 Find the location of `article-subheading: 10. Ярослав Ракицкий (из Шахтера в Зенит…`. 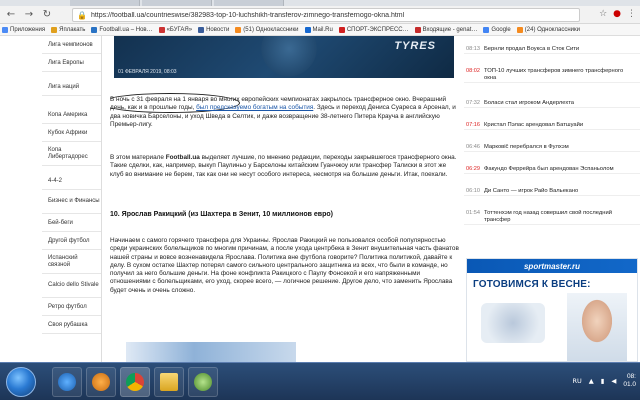

article-subheading: 10. Ярослав Ракицкий (из Шахтера в Зенит… is located at coordinates (221, 214).